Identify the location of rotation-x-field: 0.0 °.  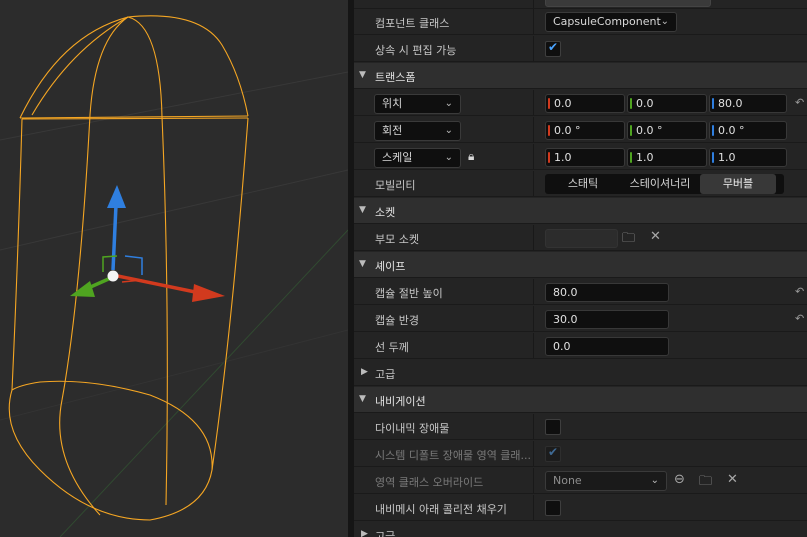
(585, 130).